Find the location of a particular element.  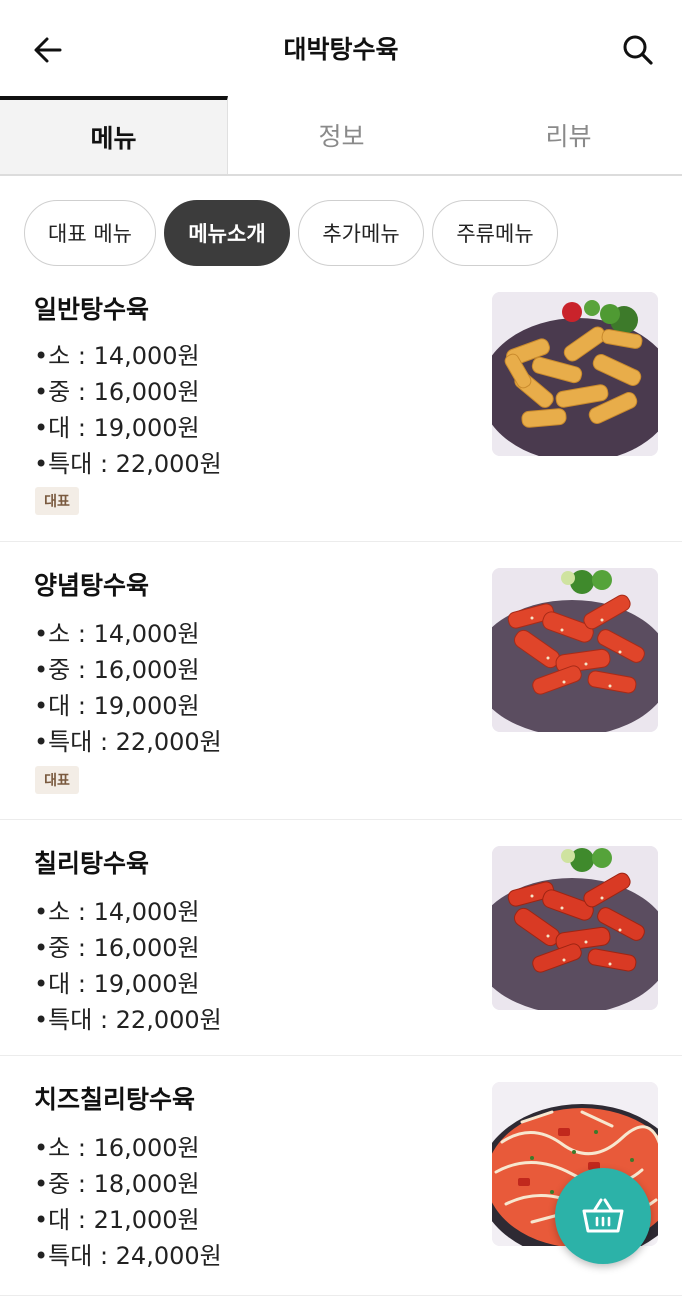

chip-signature-menu: 대표 메뉴 is located at coordinates (90, 233).